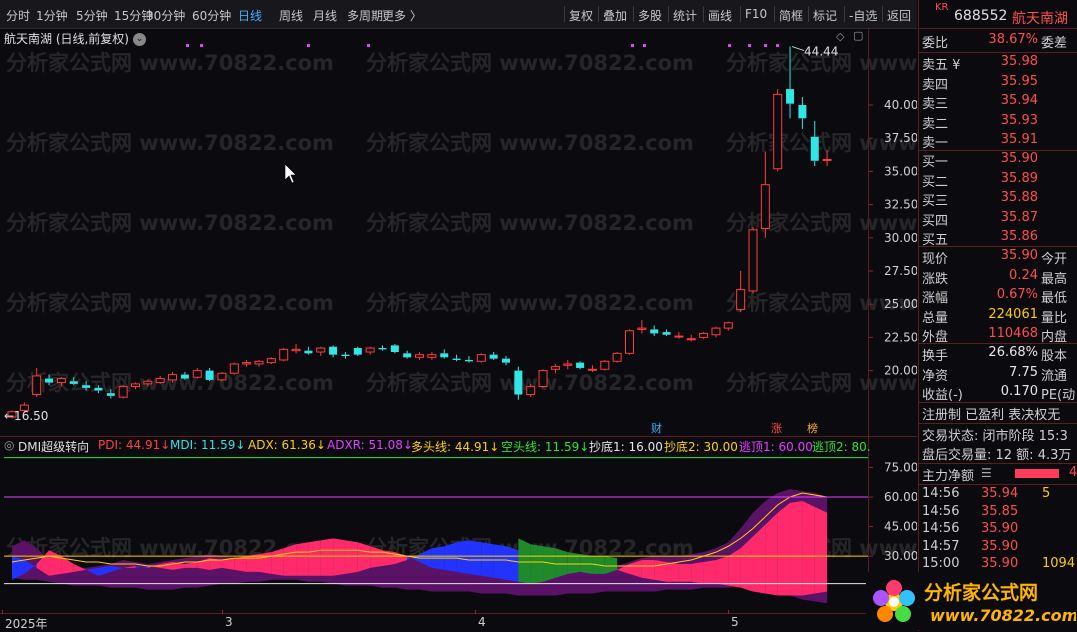 The image size is (1077, 632). I want to click on toolbar-button-6: 简框, so click(791, 15).